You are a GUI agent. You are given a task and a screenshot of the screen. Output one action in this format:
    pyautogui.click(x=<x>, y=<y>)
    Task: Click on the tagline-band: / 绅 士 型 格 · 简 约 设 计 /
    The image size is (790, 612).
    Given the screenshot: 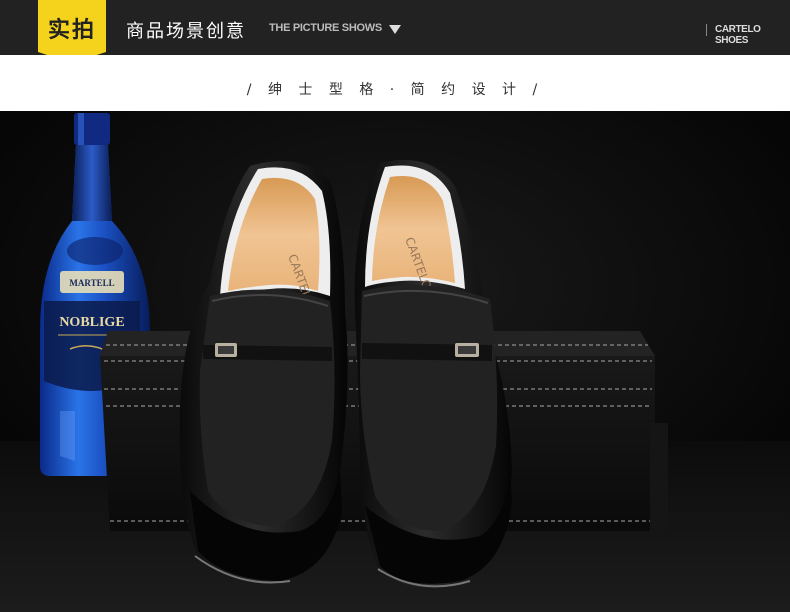 What is the action you would take?
    pyautogui.click(x=395, y=83)
    